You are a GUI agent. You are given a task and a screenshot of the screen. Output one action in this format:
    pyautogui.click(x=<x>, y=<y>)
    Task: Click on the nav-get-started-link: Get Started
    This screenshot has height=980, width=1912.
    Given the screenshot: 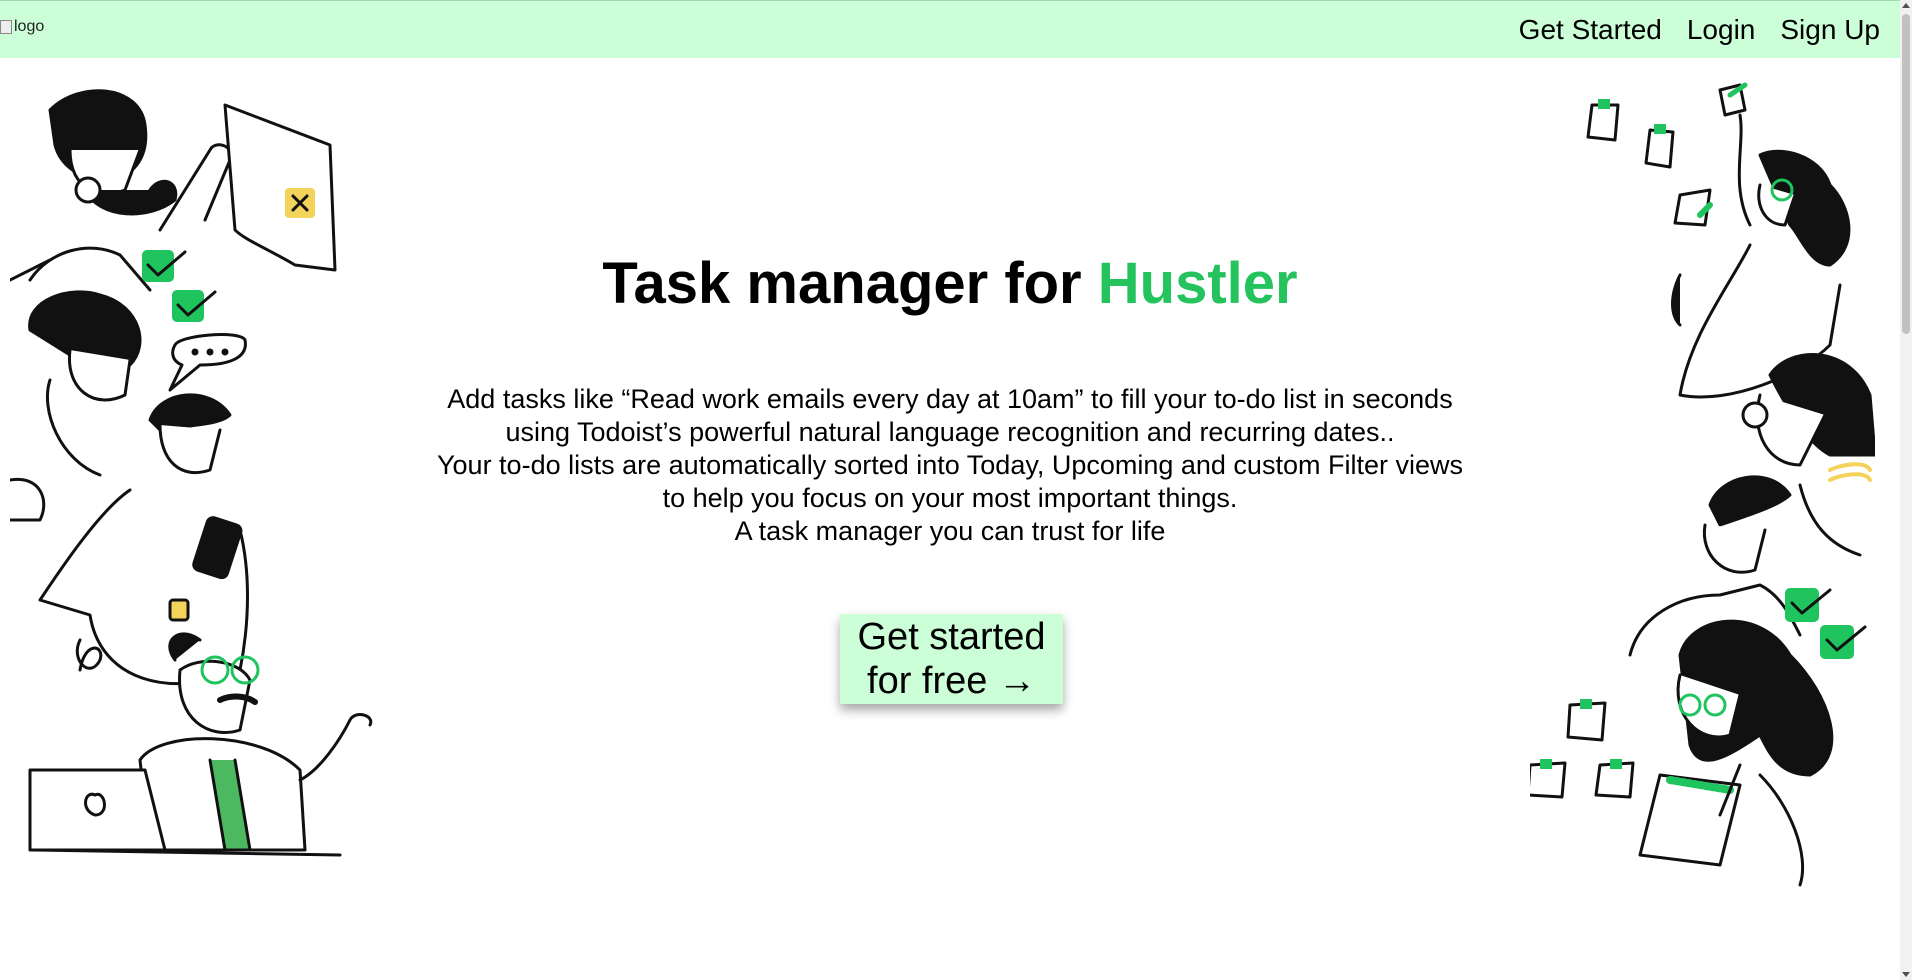 What is the action you would take?
    pyautogui.click(x=1590, y=30)
    